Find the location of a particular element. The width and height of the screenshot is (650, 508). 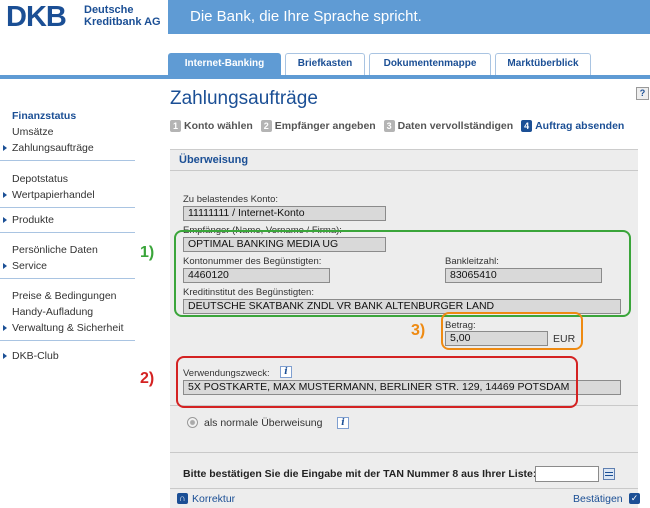

tab-bar-line is located at coordinates (325, 77).